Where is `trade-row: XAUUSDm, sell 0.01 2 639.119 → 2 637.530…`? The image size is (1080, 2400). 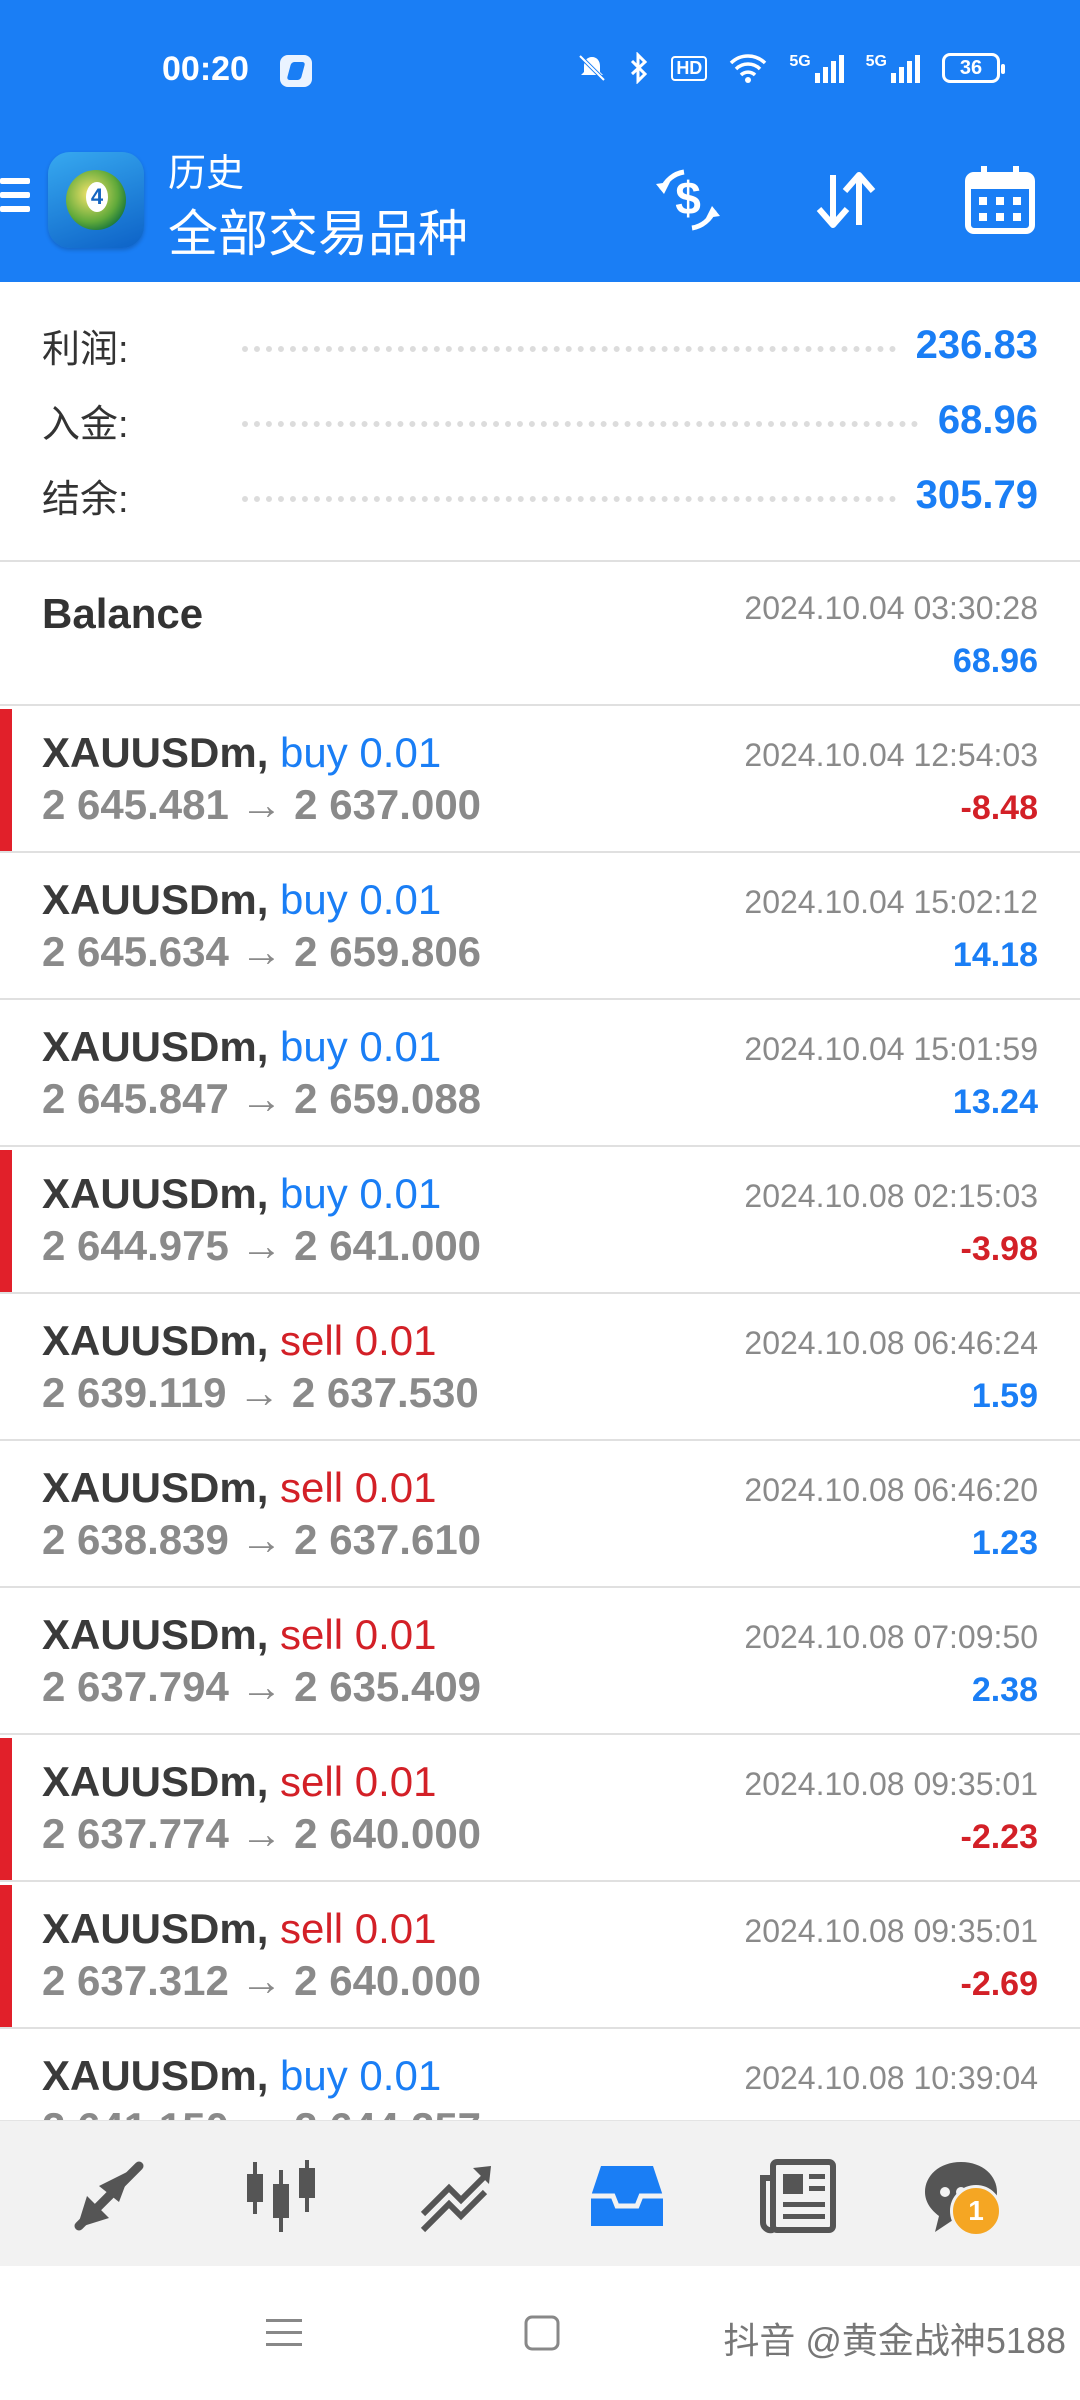 trade-row: XAUUSDm, sell 0.01 2 639.119 → 2 637.530… is located at coordinates (540, 1369).